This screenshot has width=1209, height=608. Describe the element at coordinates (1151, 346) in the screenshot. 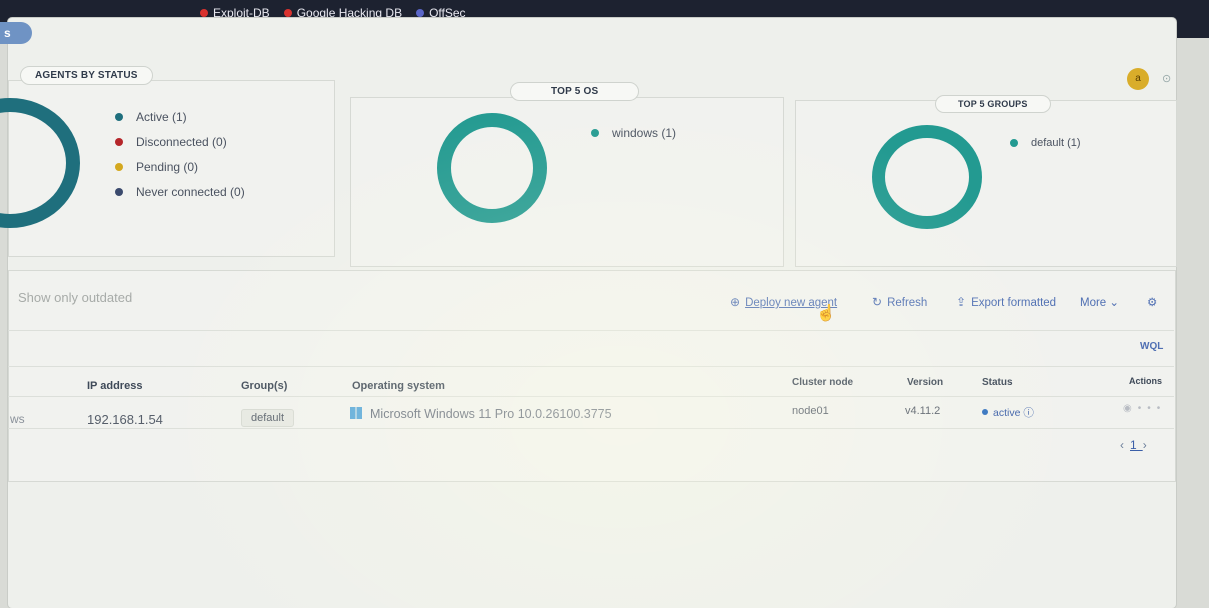

I see `wql-toggle: WQL` at that location.